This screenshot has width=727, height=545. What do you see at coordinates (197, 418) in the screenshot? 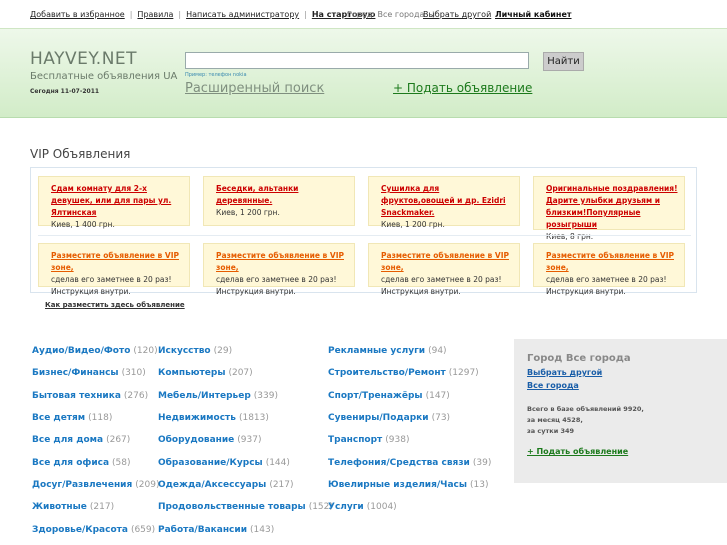
I see `category-name: Недвижимость` at bounding box center [197, 418].